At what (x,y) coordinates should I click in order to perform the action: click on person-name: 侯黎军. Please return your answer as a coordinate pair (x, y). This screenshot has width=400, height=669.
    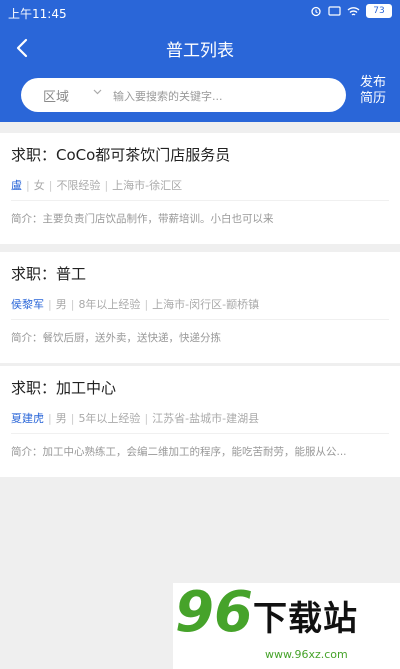
    Looking at the image, I should click on (27, 304).